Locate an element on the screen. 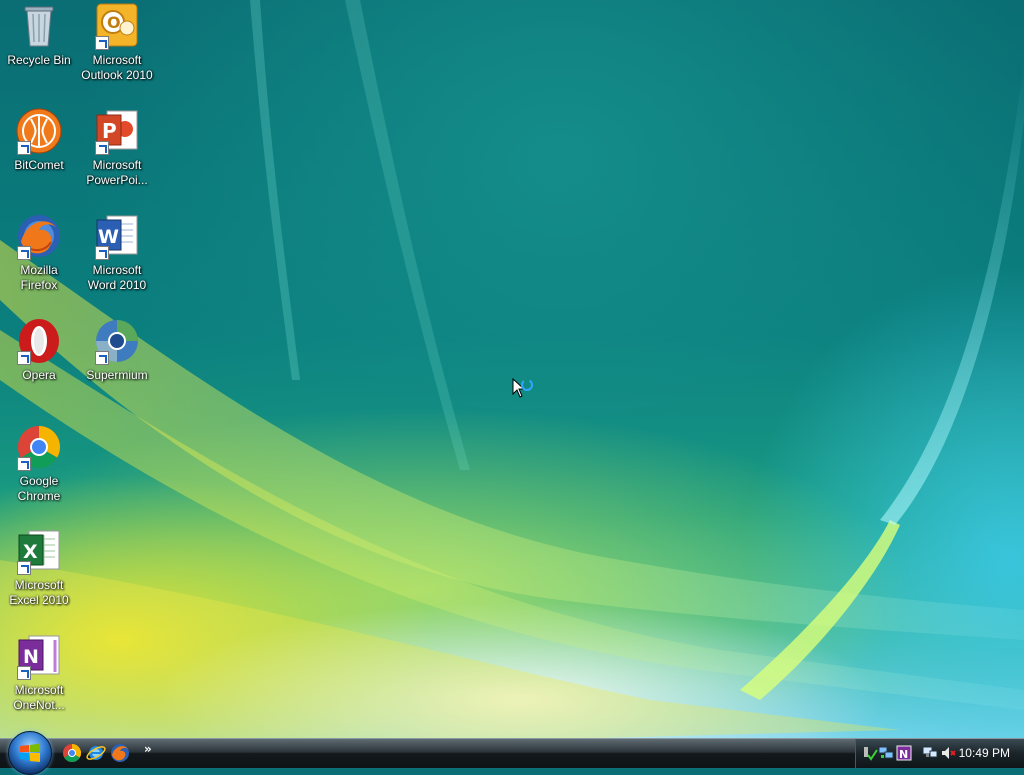 The image size is (1024, 775). opera-label: Opera is located at coordinates (39, 375).